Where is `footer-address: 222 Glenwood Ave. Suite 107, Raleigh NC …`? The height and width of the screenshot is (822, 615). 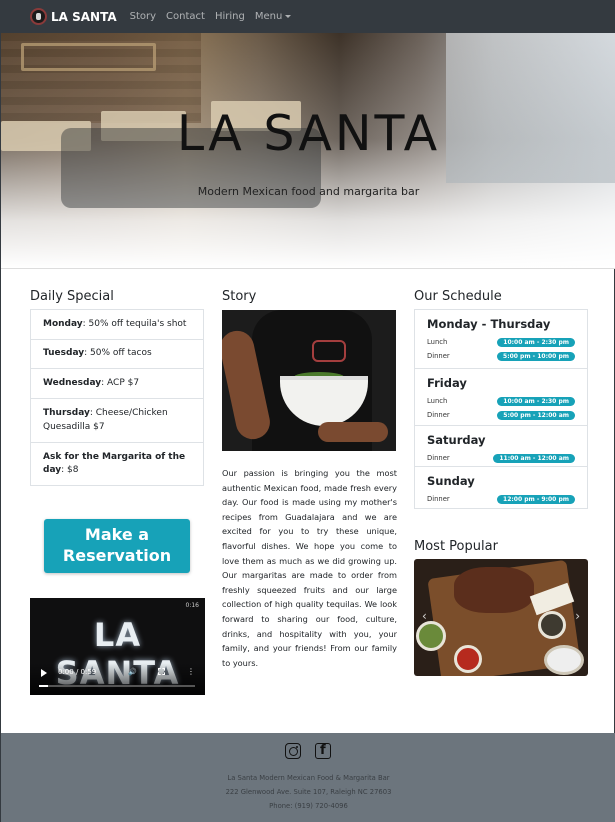
footer-address: 222 Glenwood Ave. Suite 107, Raleigh NC … is located at coordinates (308, 792).